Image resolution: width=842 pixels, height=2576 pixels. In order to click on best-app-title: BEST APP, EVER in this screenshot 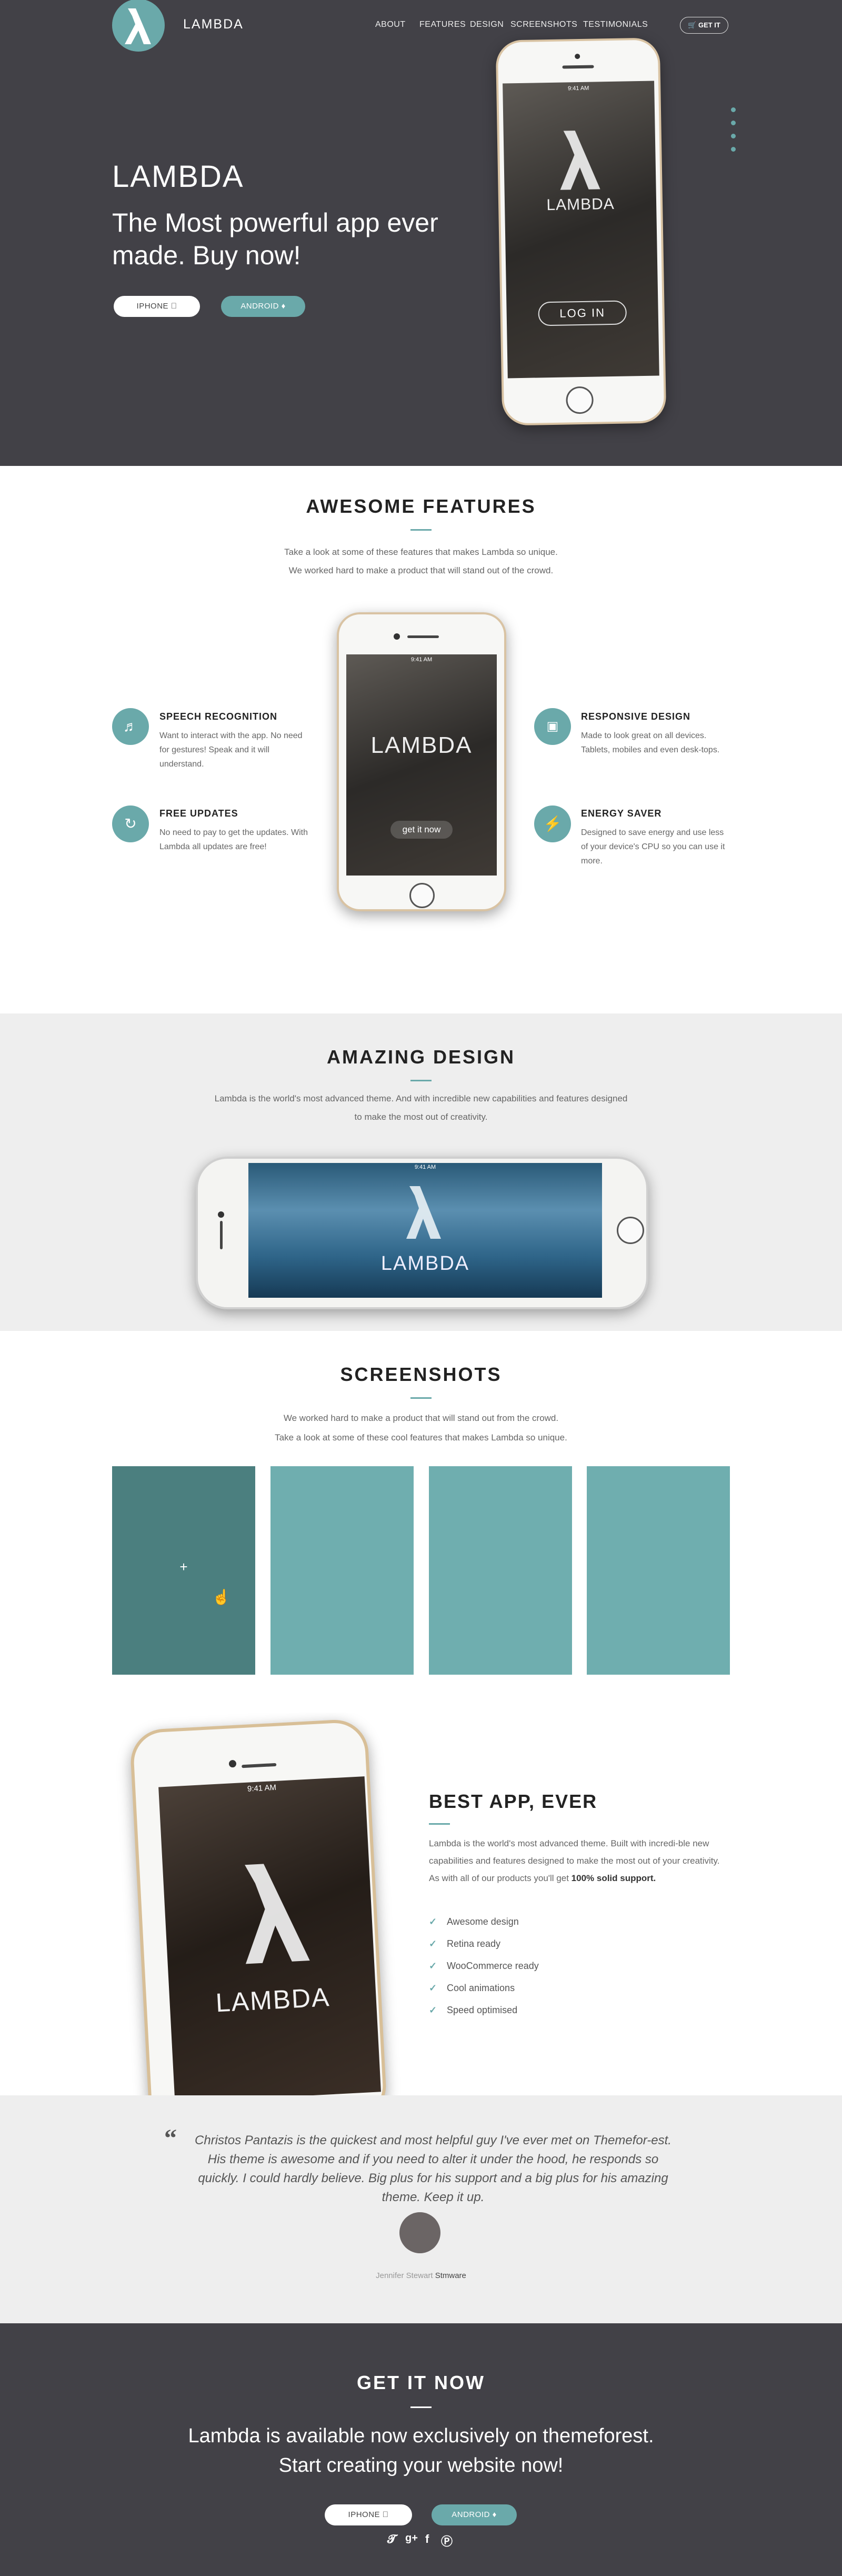, I will do `click(513, 1802)`.